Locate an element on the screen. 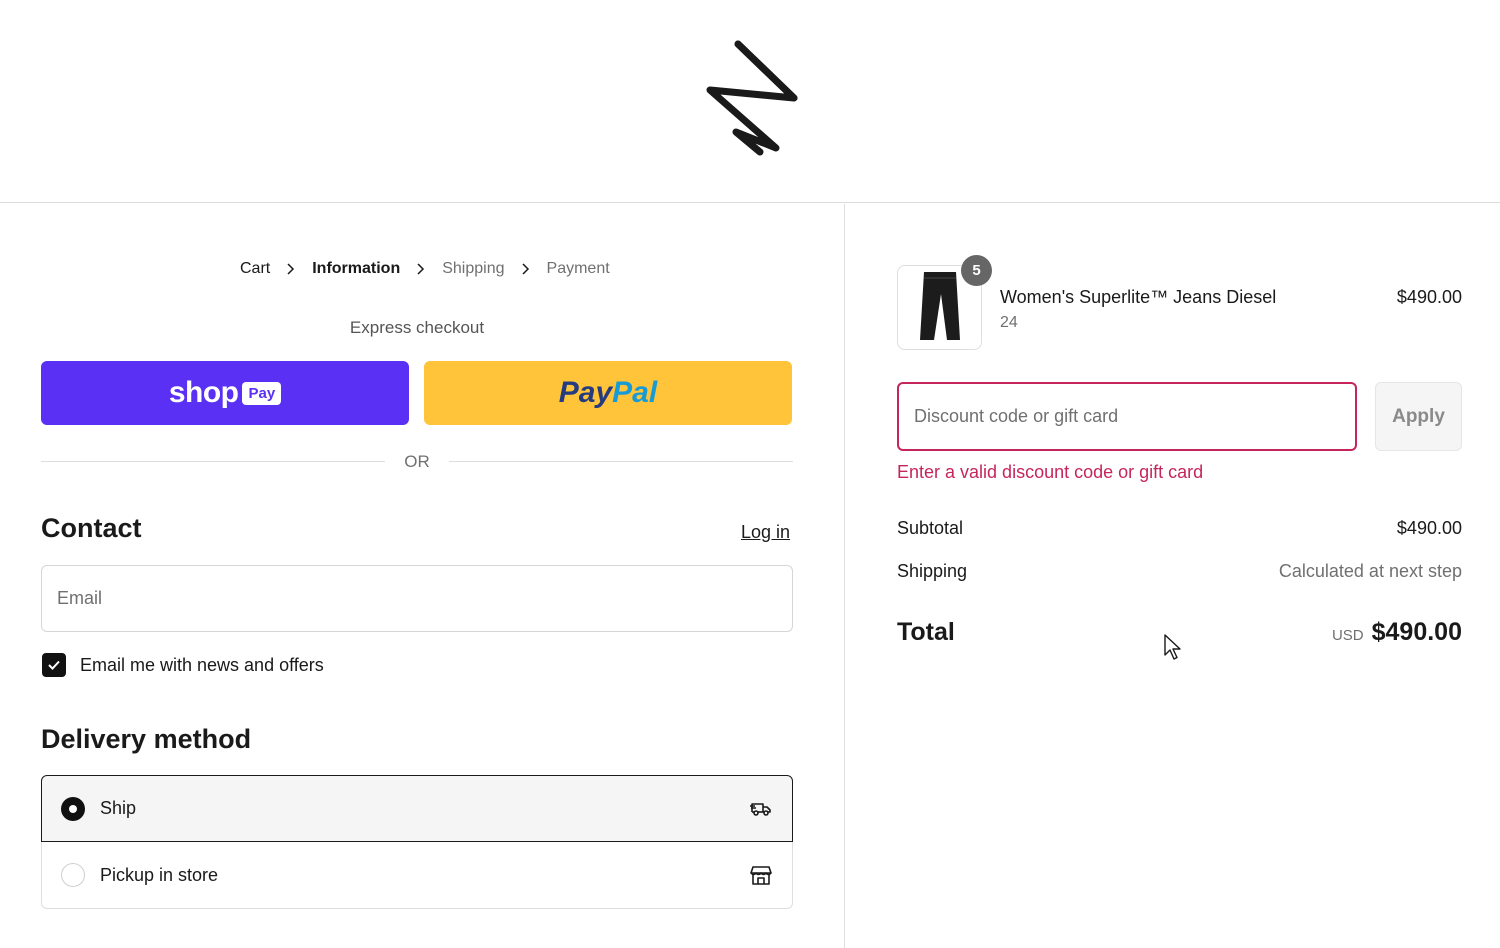 This screenshot has width=1500, height=948. or-divider: OR is located at coordinates (417, 462).